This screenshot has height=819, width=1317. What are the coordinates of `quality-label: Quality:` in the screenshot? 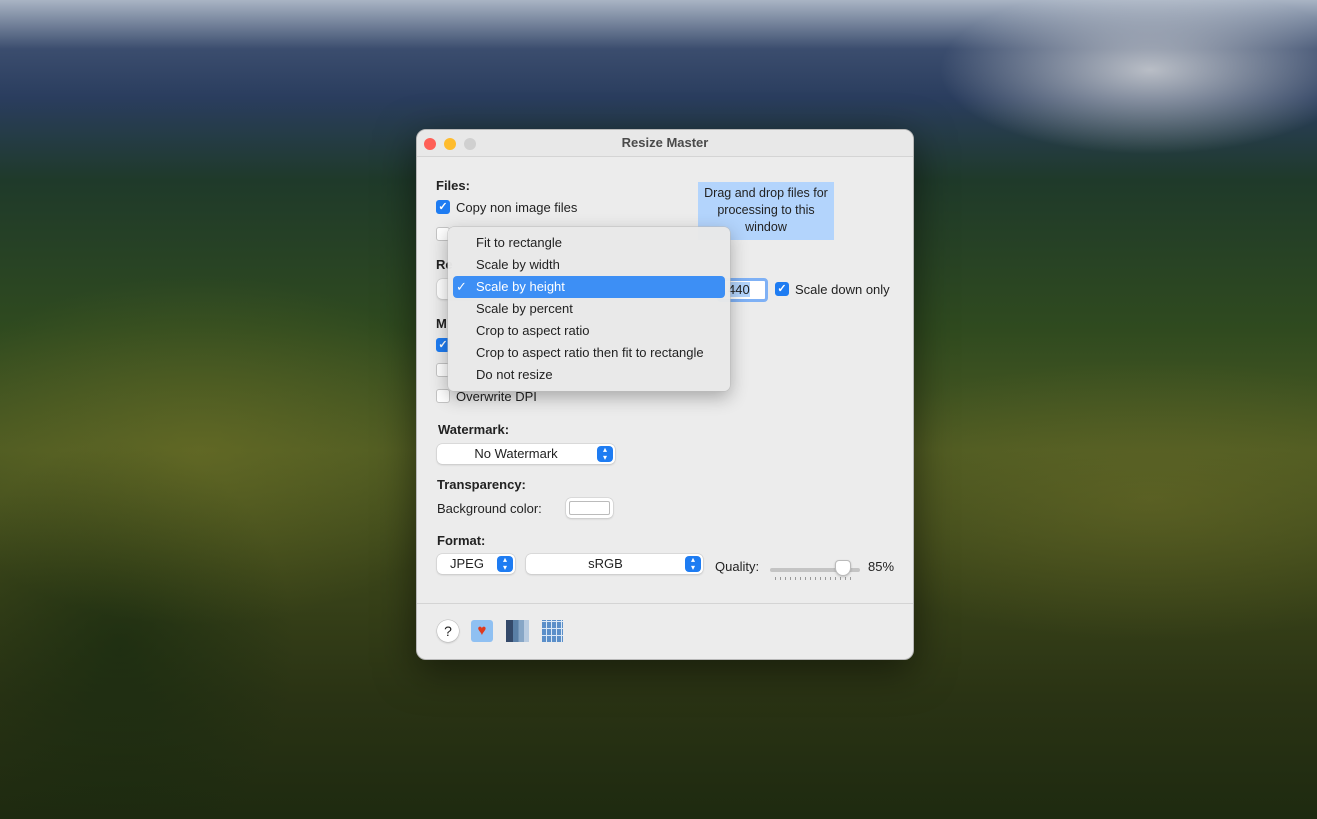 It's located at (737, 566).